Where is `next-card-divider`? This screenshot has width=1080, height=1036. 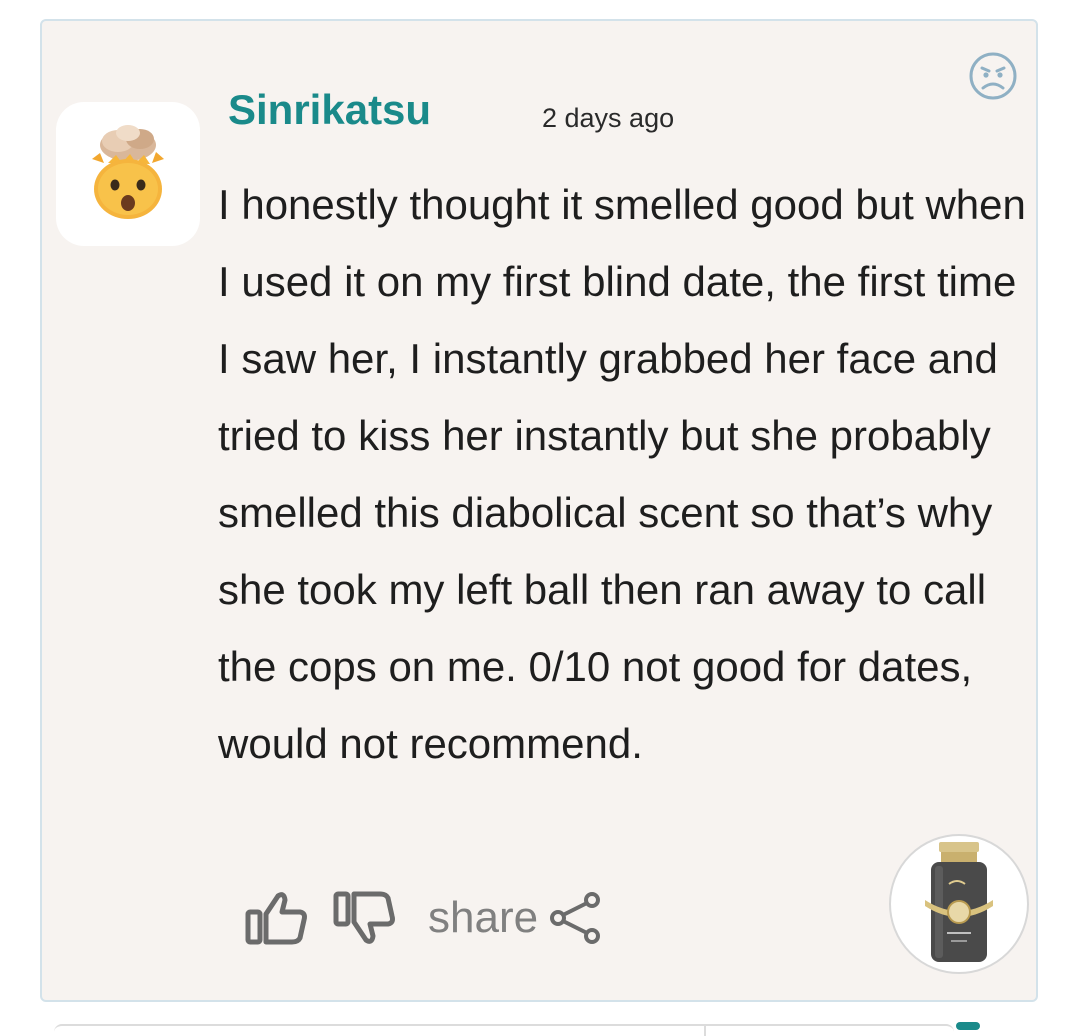
next-card-divider is located at coordinates (705, 1031).